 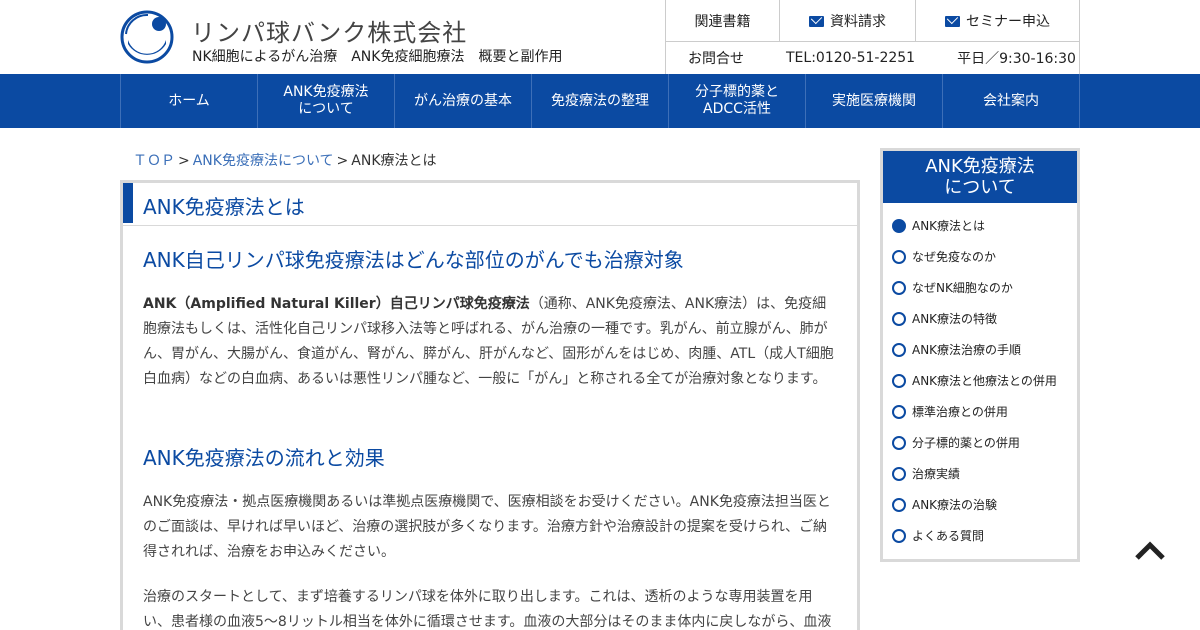 I want to click on sidebar-item-label: ANK療法と他療法との併用, so click(x=984, y=381).